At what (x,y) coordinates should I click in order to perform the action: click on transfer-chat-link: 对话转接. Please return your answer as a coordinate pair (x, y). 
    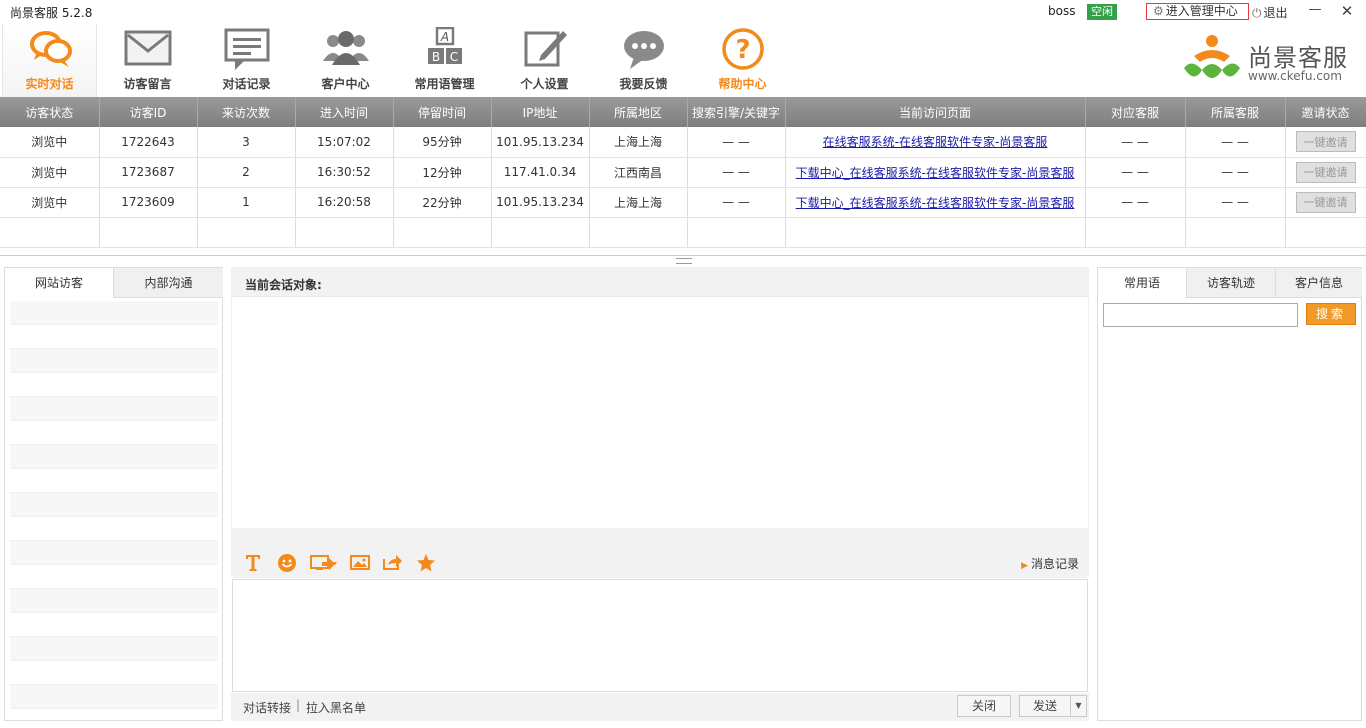
    Looking at the image, I should click on (267, 707).